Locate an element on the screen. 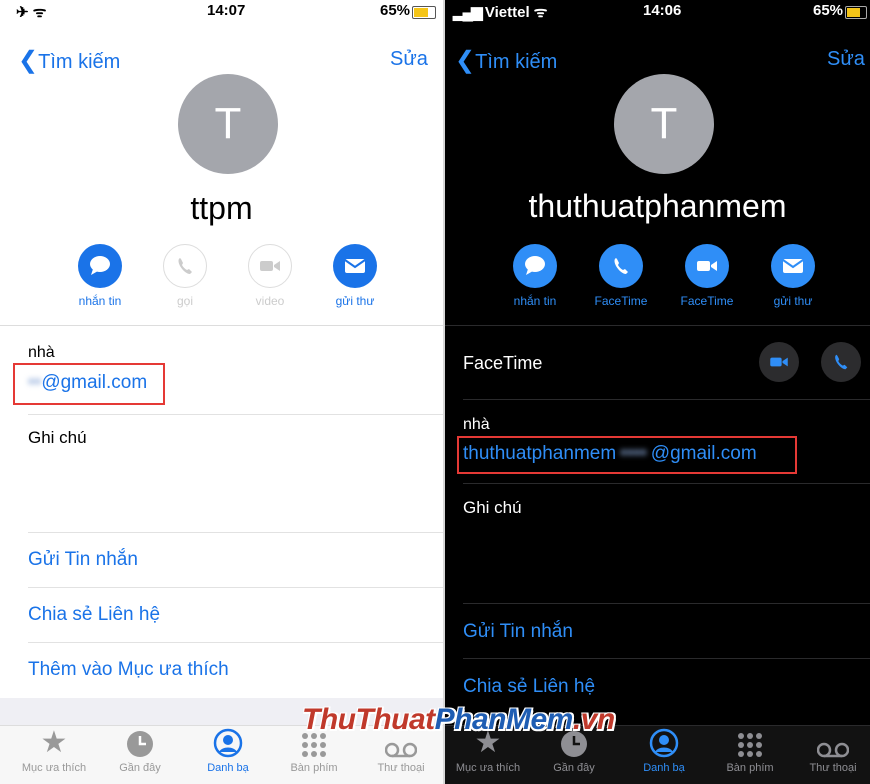 The width and height of the screenshot is (870, 784). watermark-logo: ThuThuatPhanMem.vn is located at coordinates (458, 720).